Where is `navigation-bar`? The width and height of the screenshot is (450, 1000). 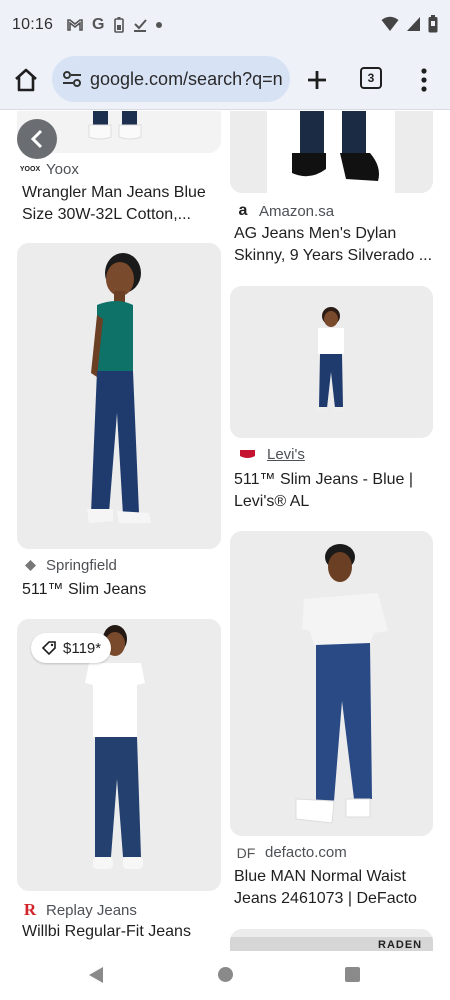
navigation-bar is located at coordinates (225, 975).